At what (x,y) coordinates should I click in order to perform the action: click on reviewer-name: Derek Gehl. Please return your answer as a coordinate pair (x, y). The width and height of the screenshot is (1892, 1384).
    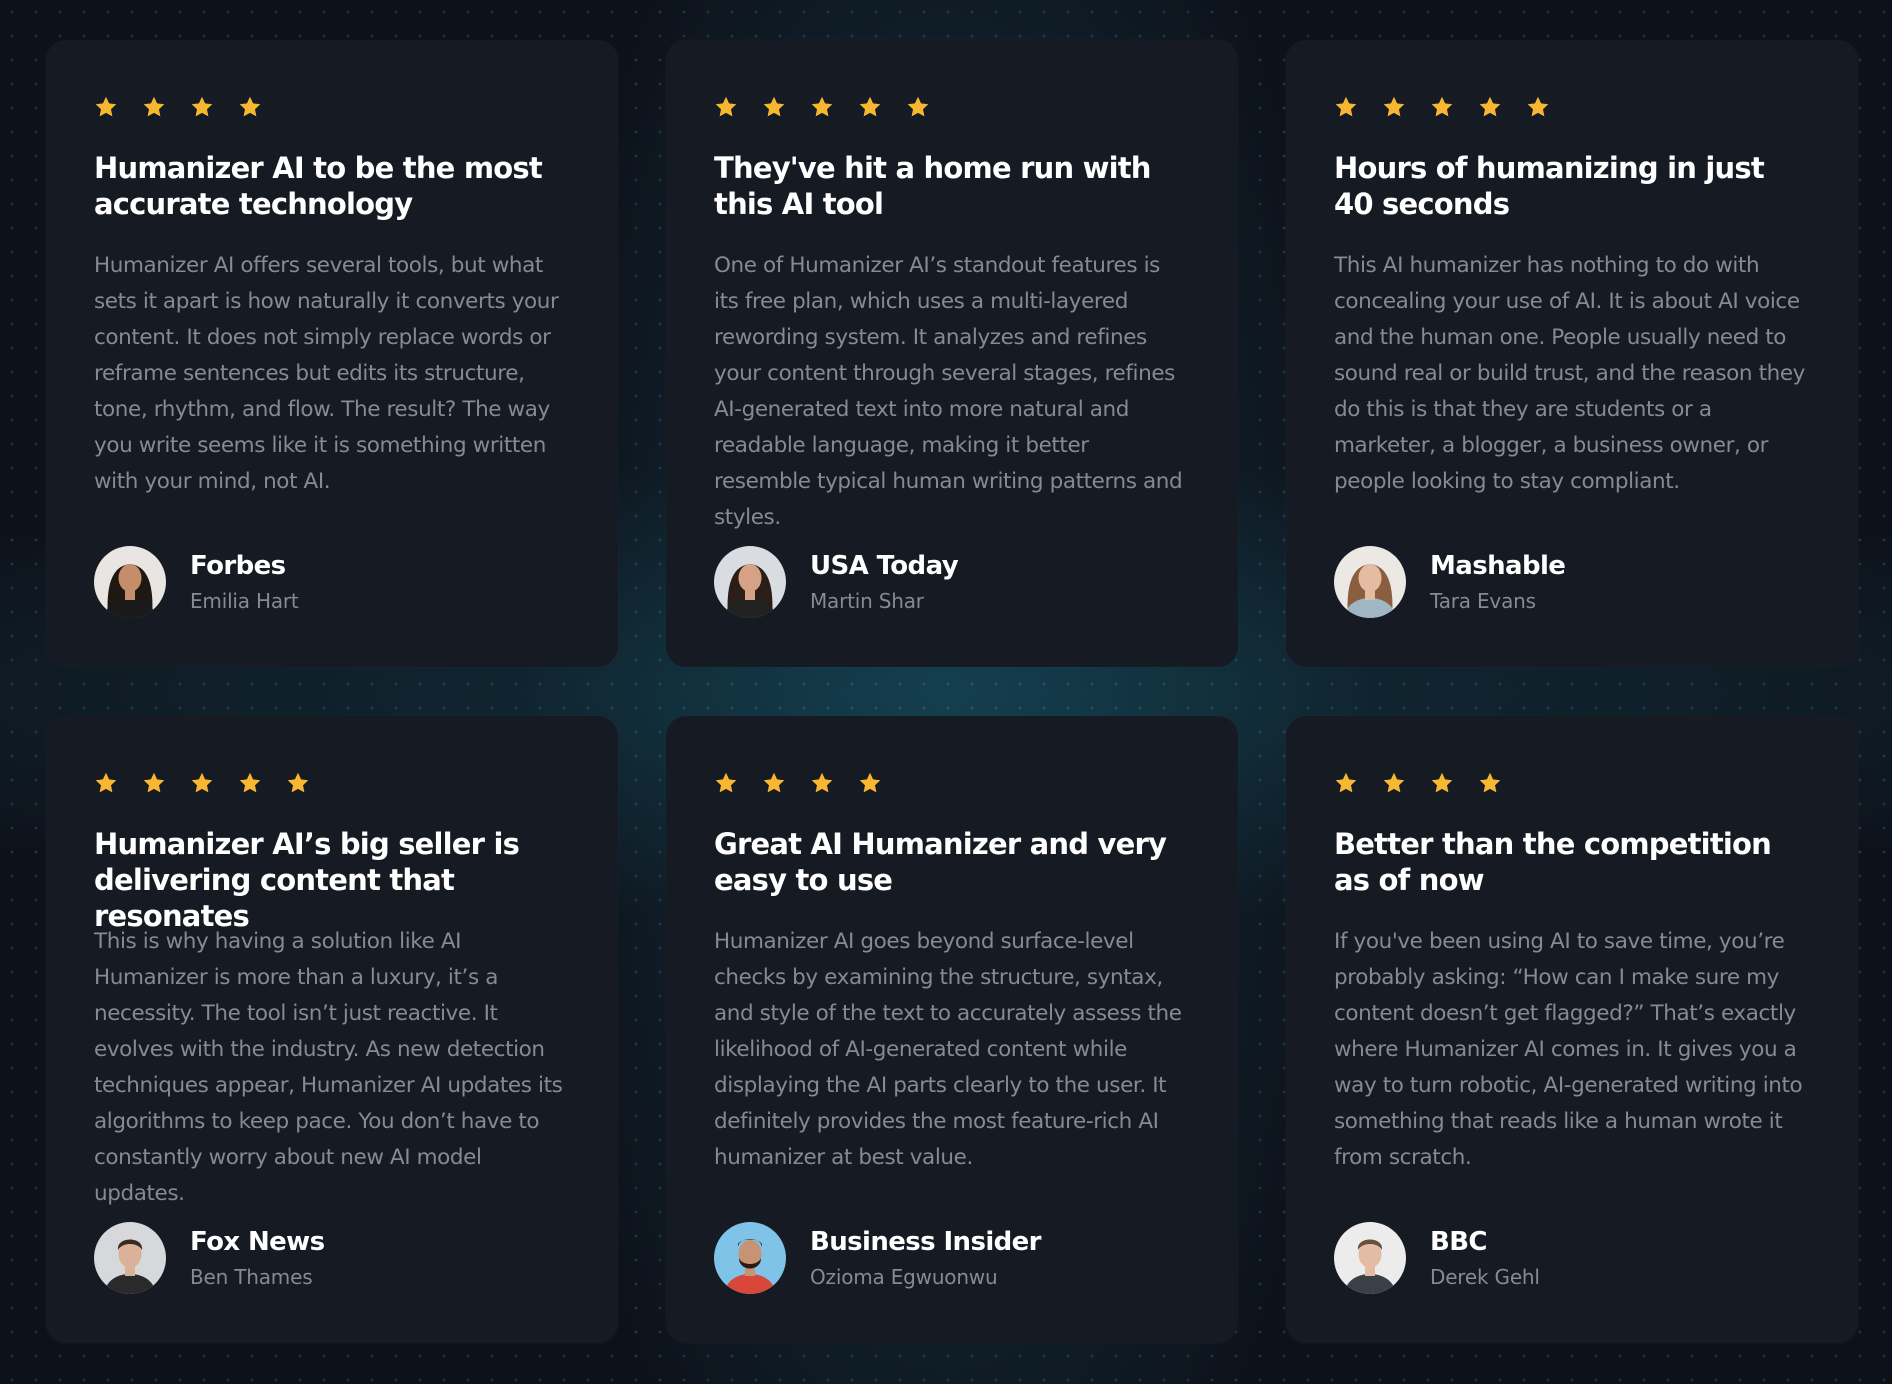
    Looking at the image, I should click on (1485, 1277).